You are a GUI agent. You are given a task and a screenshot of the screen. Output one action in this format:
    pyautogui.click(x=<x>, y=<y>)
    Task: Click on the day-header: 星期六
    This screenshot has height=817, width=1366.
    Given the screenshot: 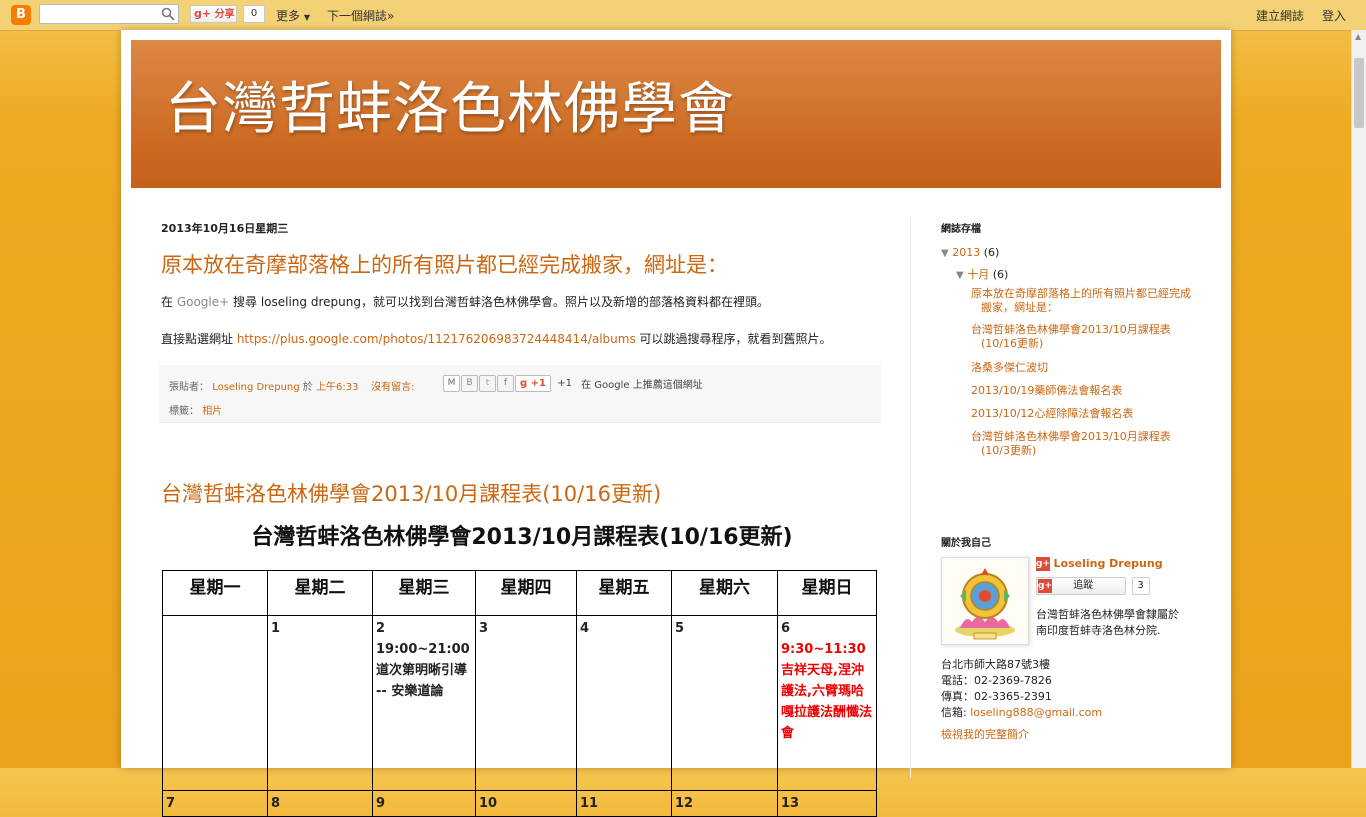 What is the action you would take?
    pyautogui.click(x=724, y=593)
    